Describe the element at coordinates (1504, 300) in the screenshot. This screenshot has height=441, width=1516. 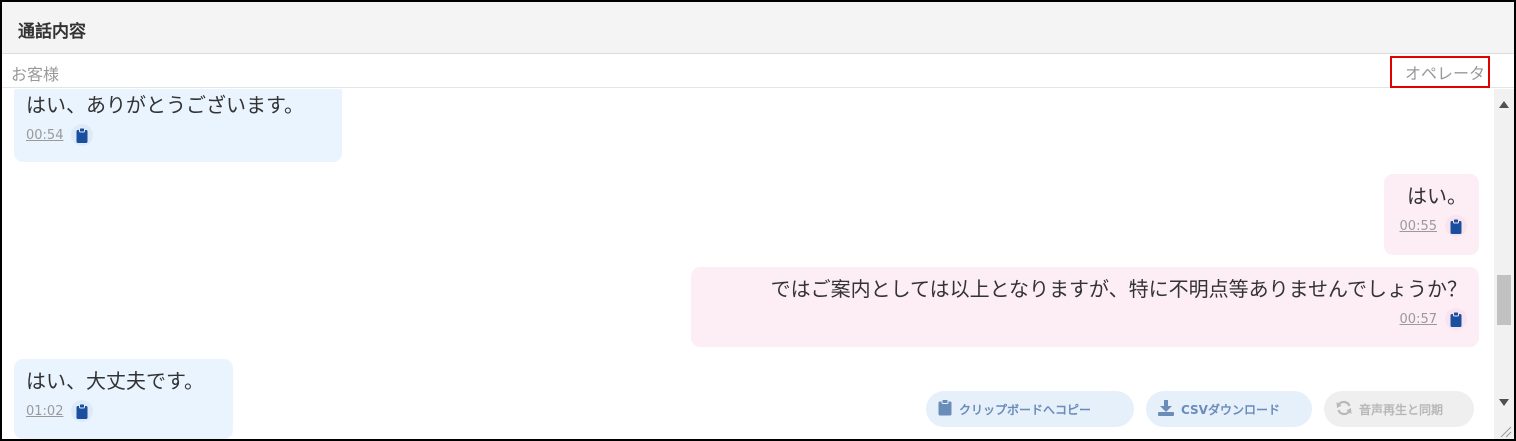
I see `scrollbar-thumb` at that location.